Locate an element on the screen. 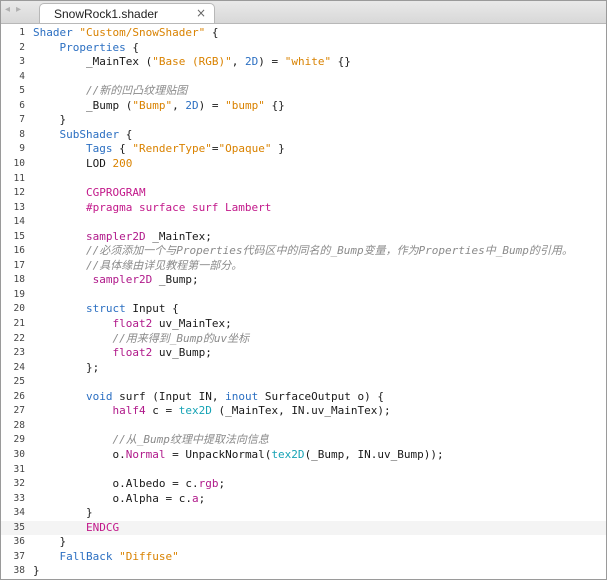 The image size is (609, 584). code-token: ENDCG is located at coordinates (76, 527).